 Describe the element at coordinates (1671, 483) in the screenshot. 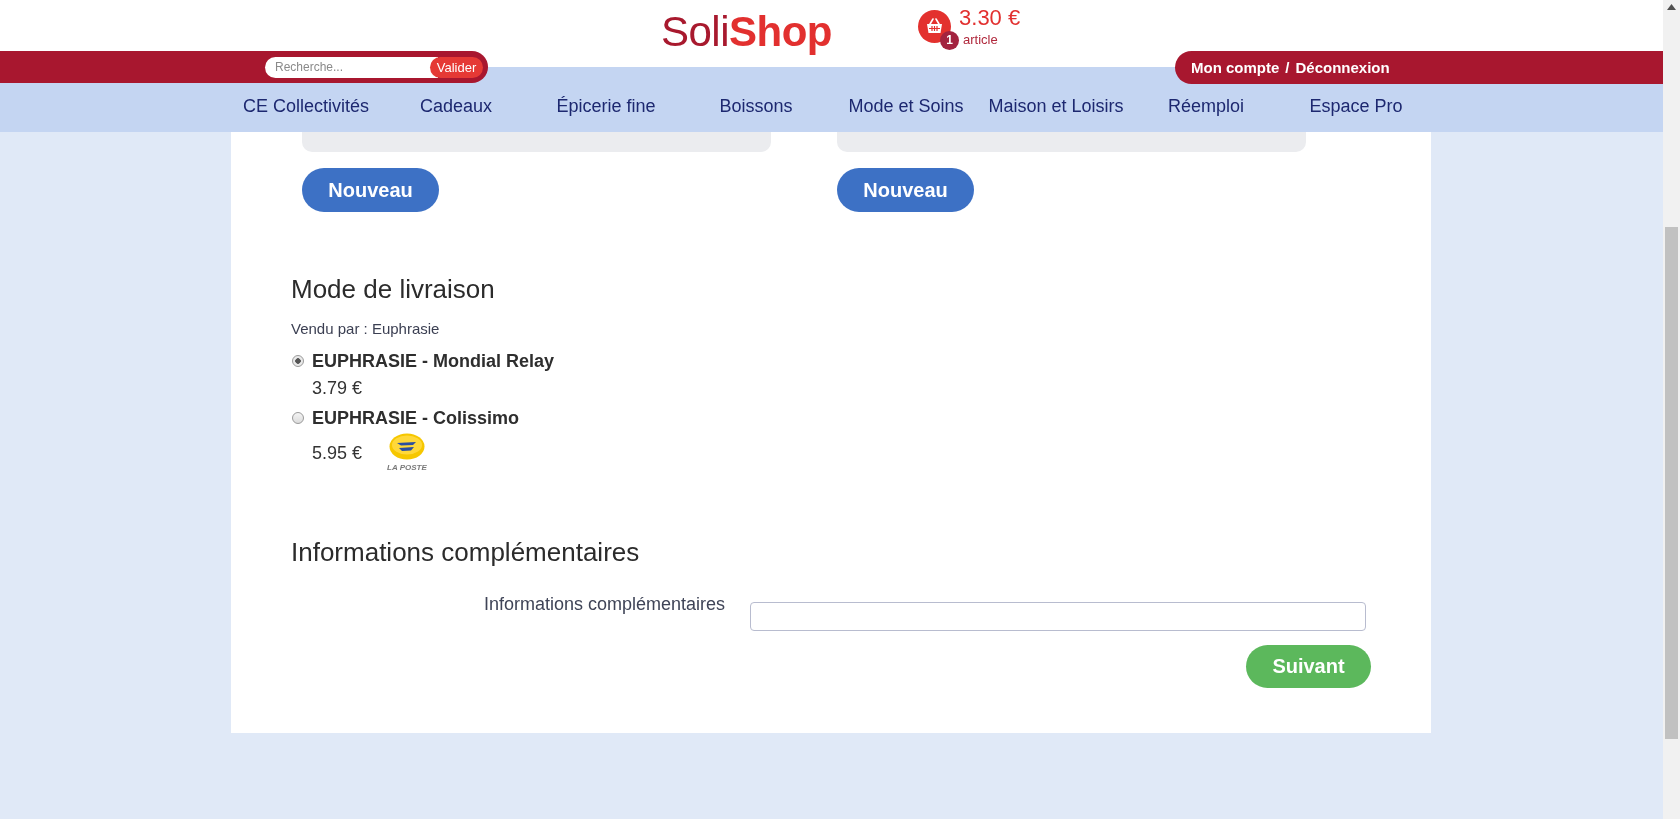

I see `scrollbar-thumb` at that location.